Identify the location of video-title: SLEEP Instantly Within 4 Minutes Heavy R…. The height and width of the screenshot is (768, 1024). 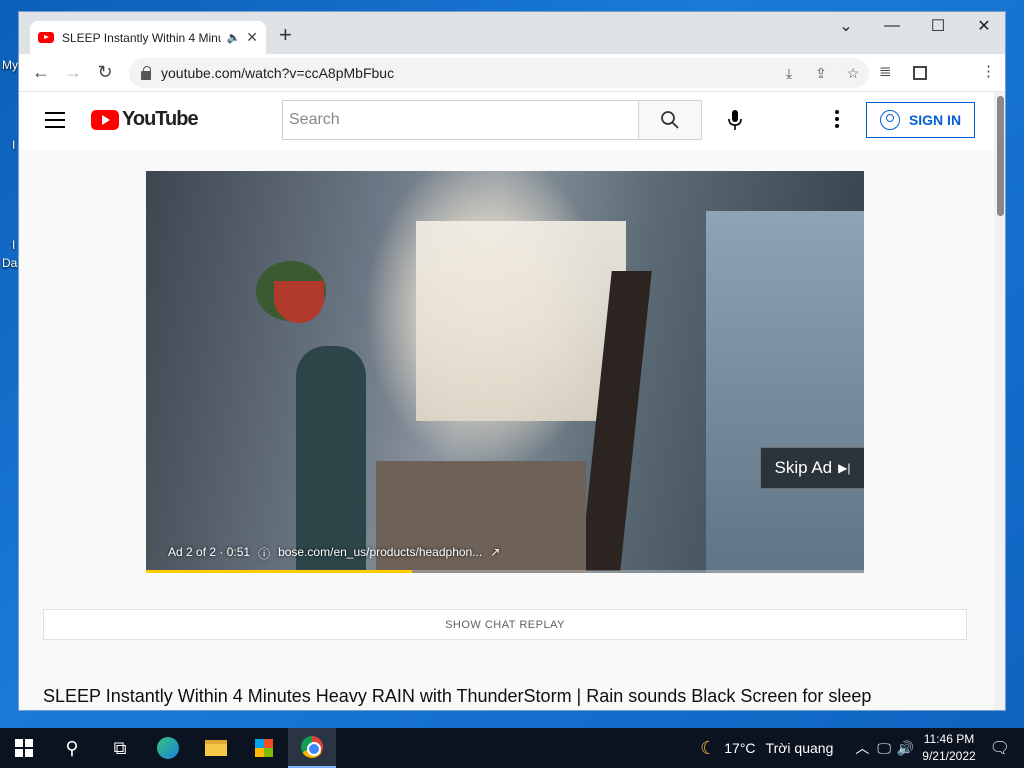
(457, 696).